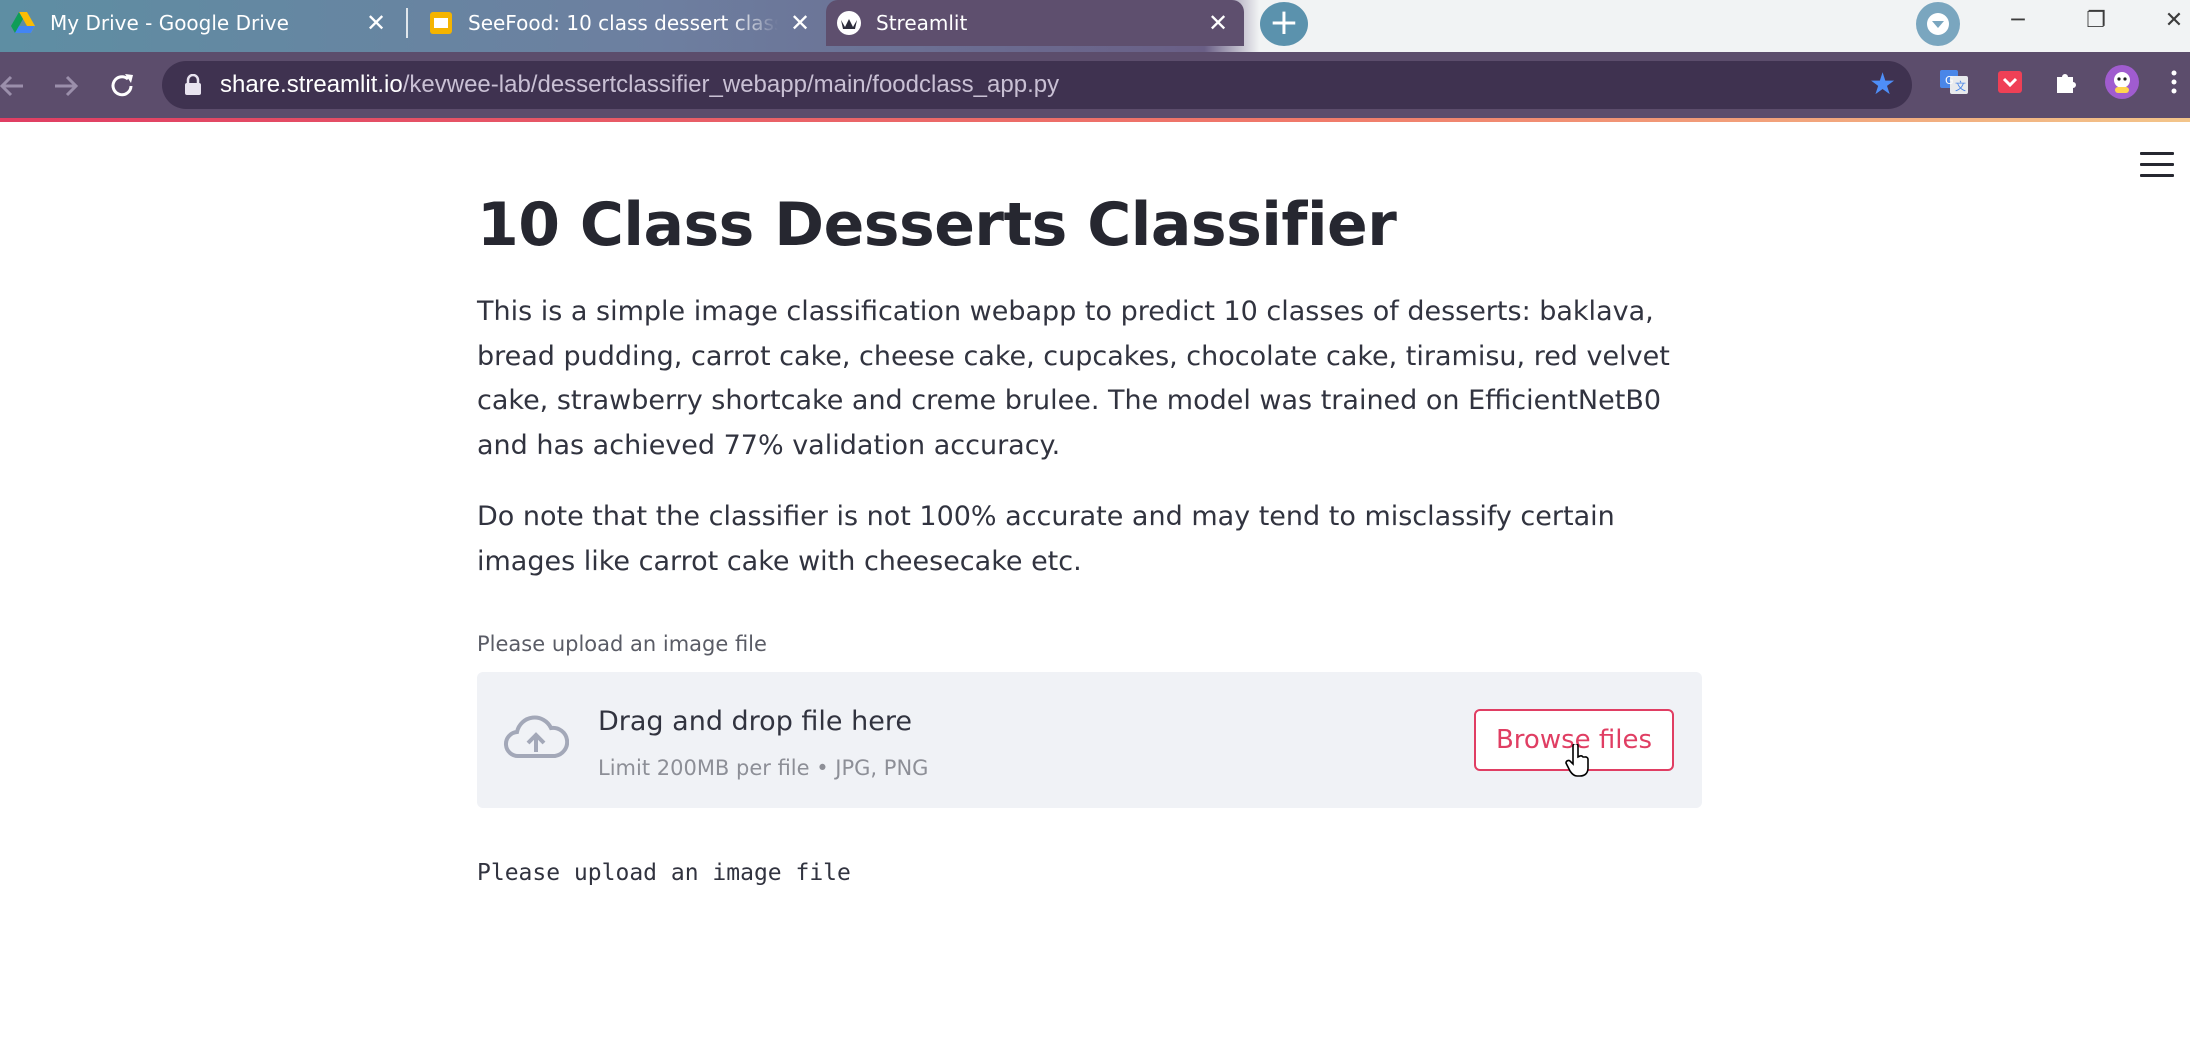 Image resolution: width=2190 pixels, height=1056 pixels. I want to click on tab-title: My Drive - Google Drive, so click(169, 23).